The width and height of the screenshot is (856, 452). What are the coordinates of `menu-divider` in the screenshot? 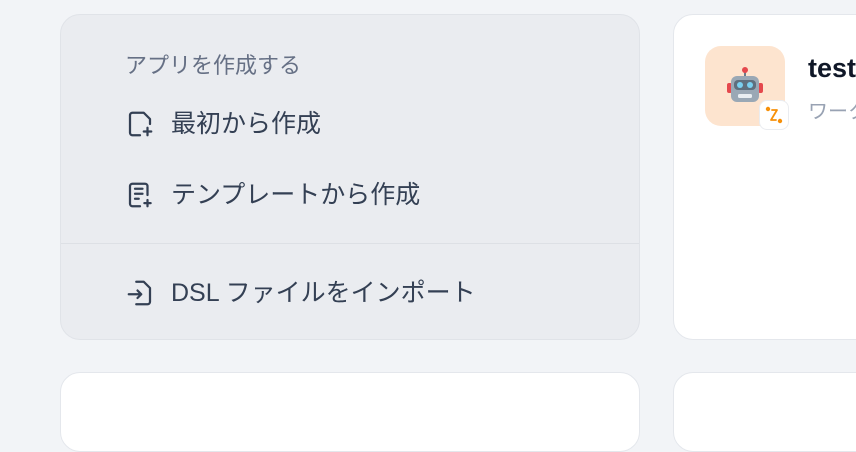 It's located at (350, 243).